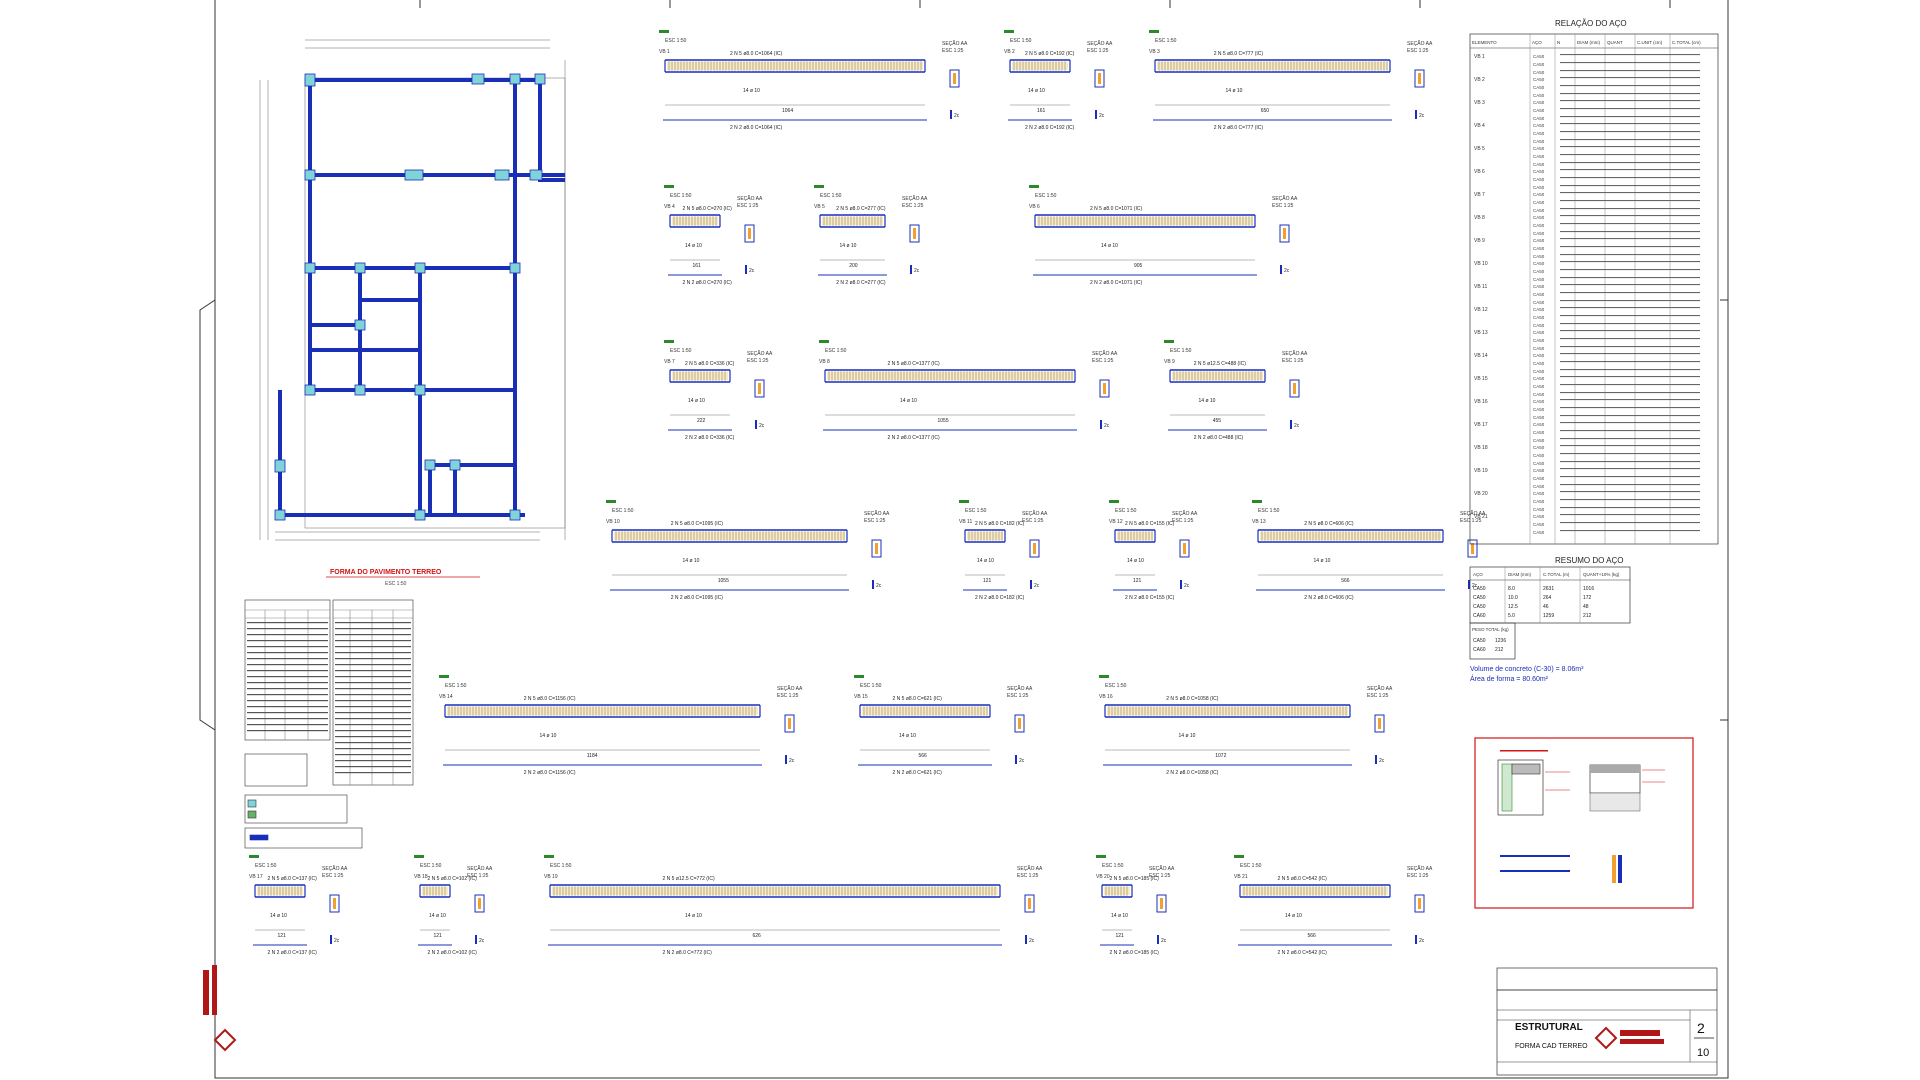 The height and width of the screenshot is (1080, 1920). Describe the element at coordinates (943, 421) in the screenshot. I see `span-label: 1055` at that location.